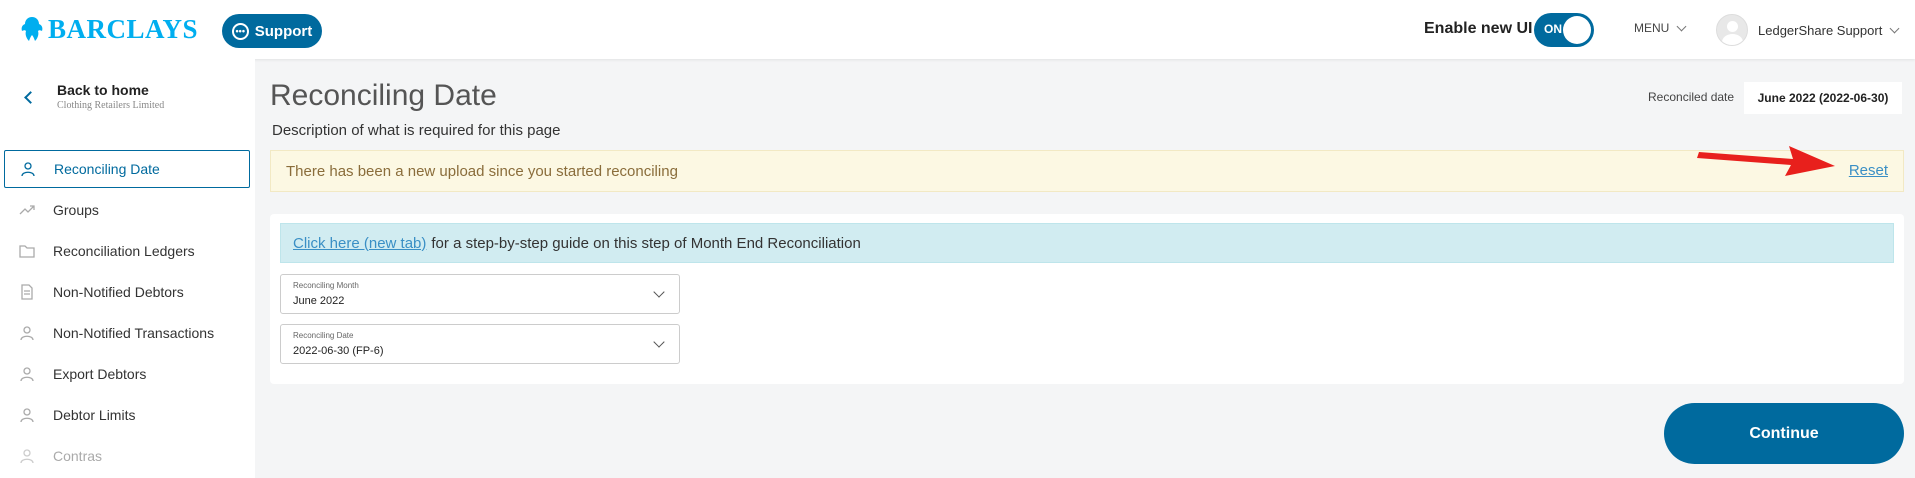 The width and height of the screenshot is (1915, 478). What do you see at coordinates (326, 285) in the screenshot?
I see `select-label: Reconciling Month` at bounding box center [326, 285].